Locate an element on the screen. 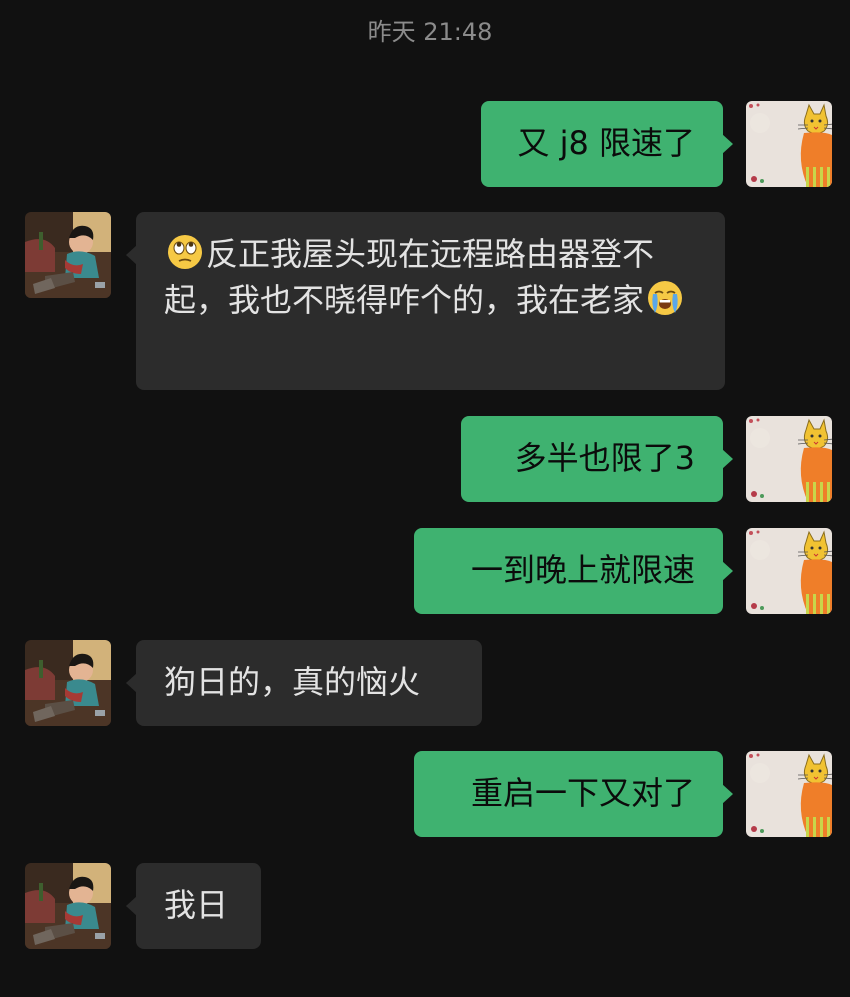 The height and width of the screenshot is (997, 850). message-bubble-sent: 一到晚上就限速 is located at coordinates (573, 571).